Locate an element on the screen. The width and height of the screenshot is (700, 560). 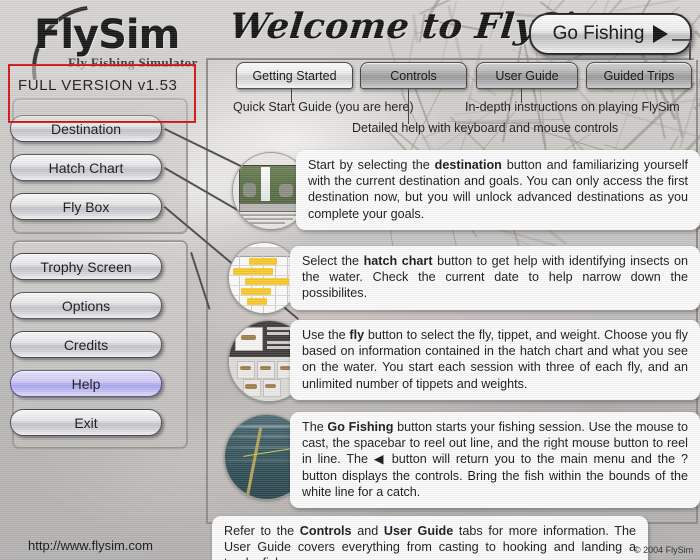
tab-user-guide: User Guide is located at coordinates (527, 75).